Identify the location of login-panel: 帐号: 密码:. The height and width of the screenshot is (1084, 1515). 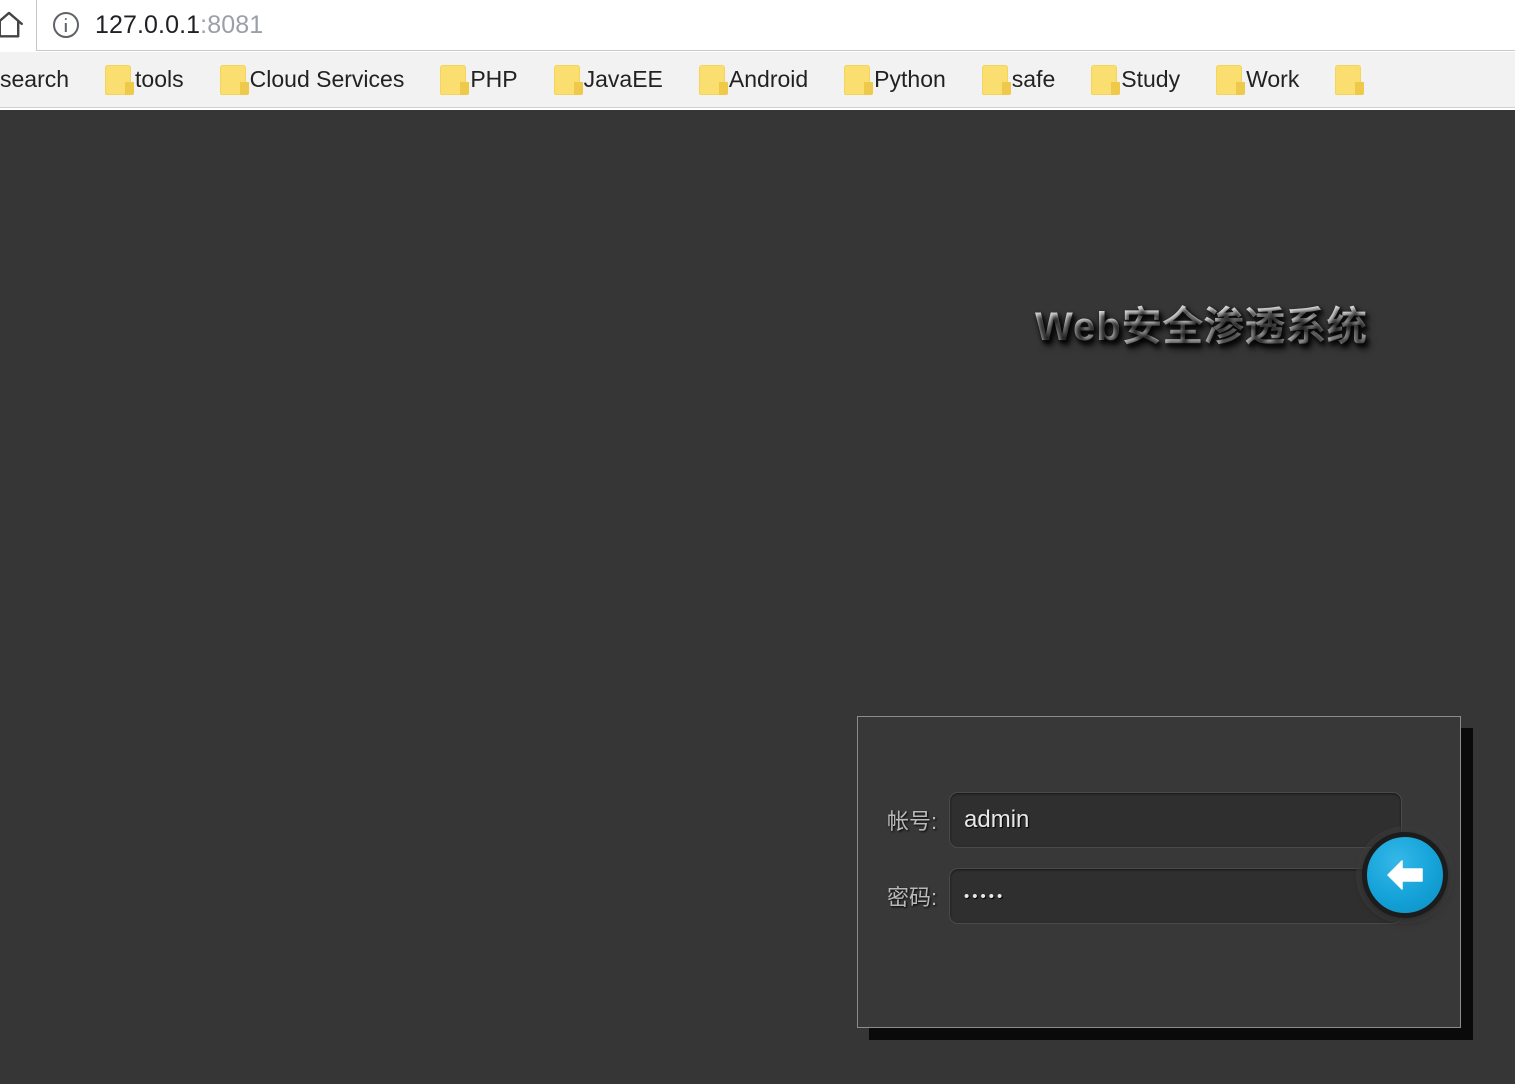
(1159, 872).